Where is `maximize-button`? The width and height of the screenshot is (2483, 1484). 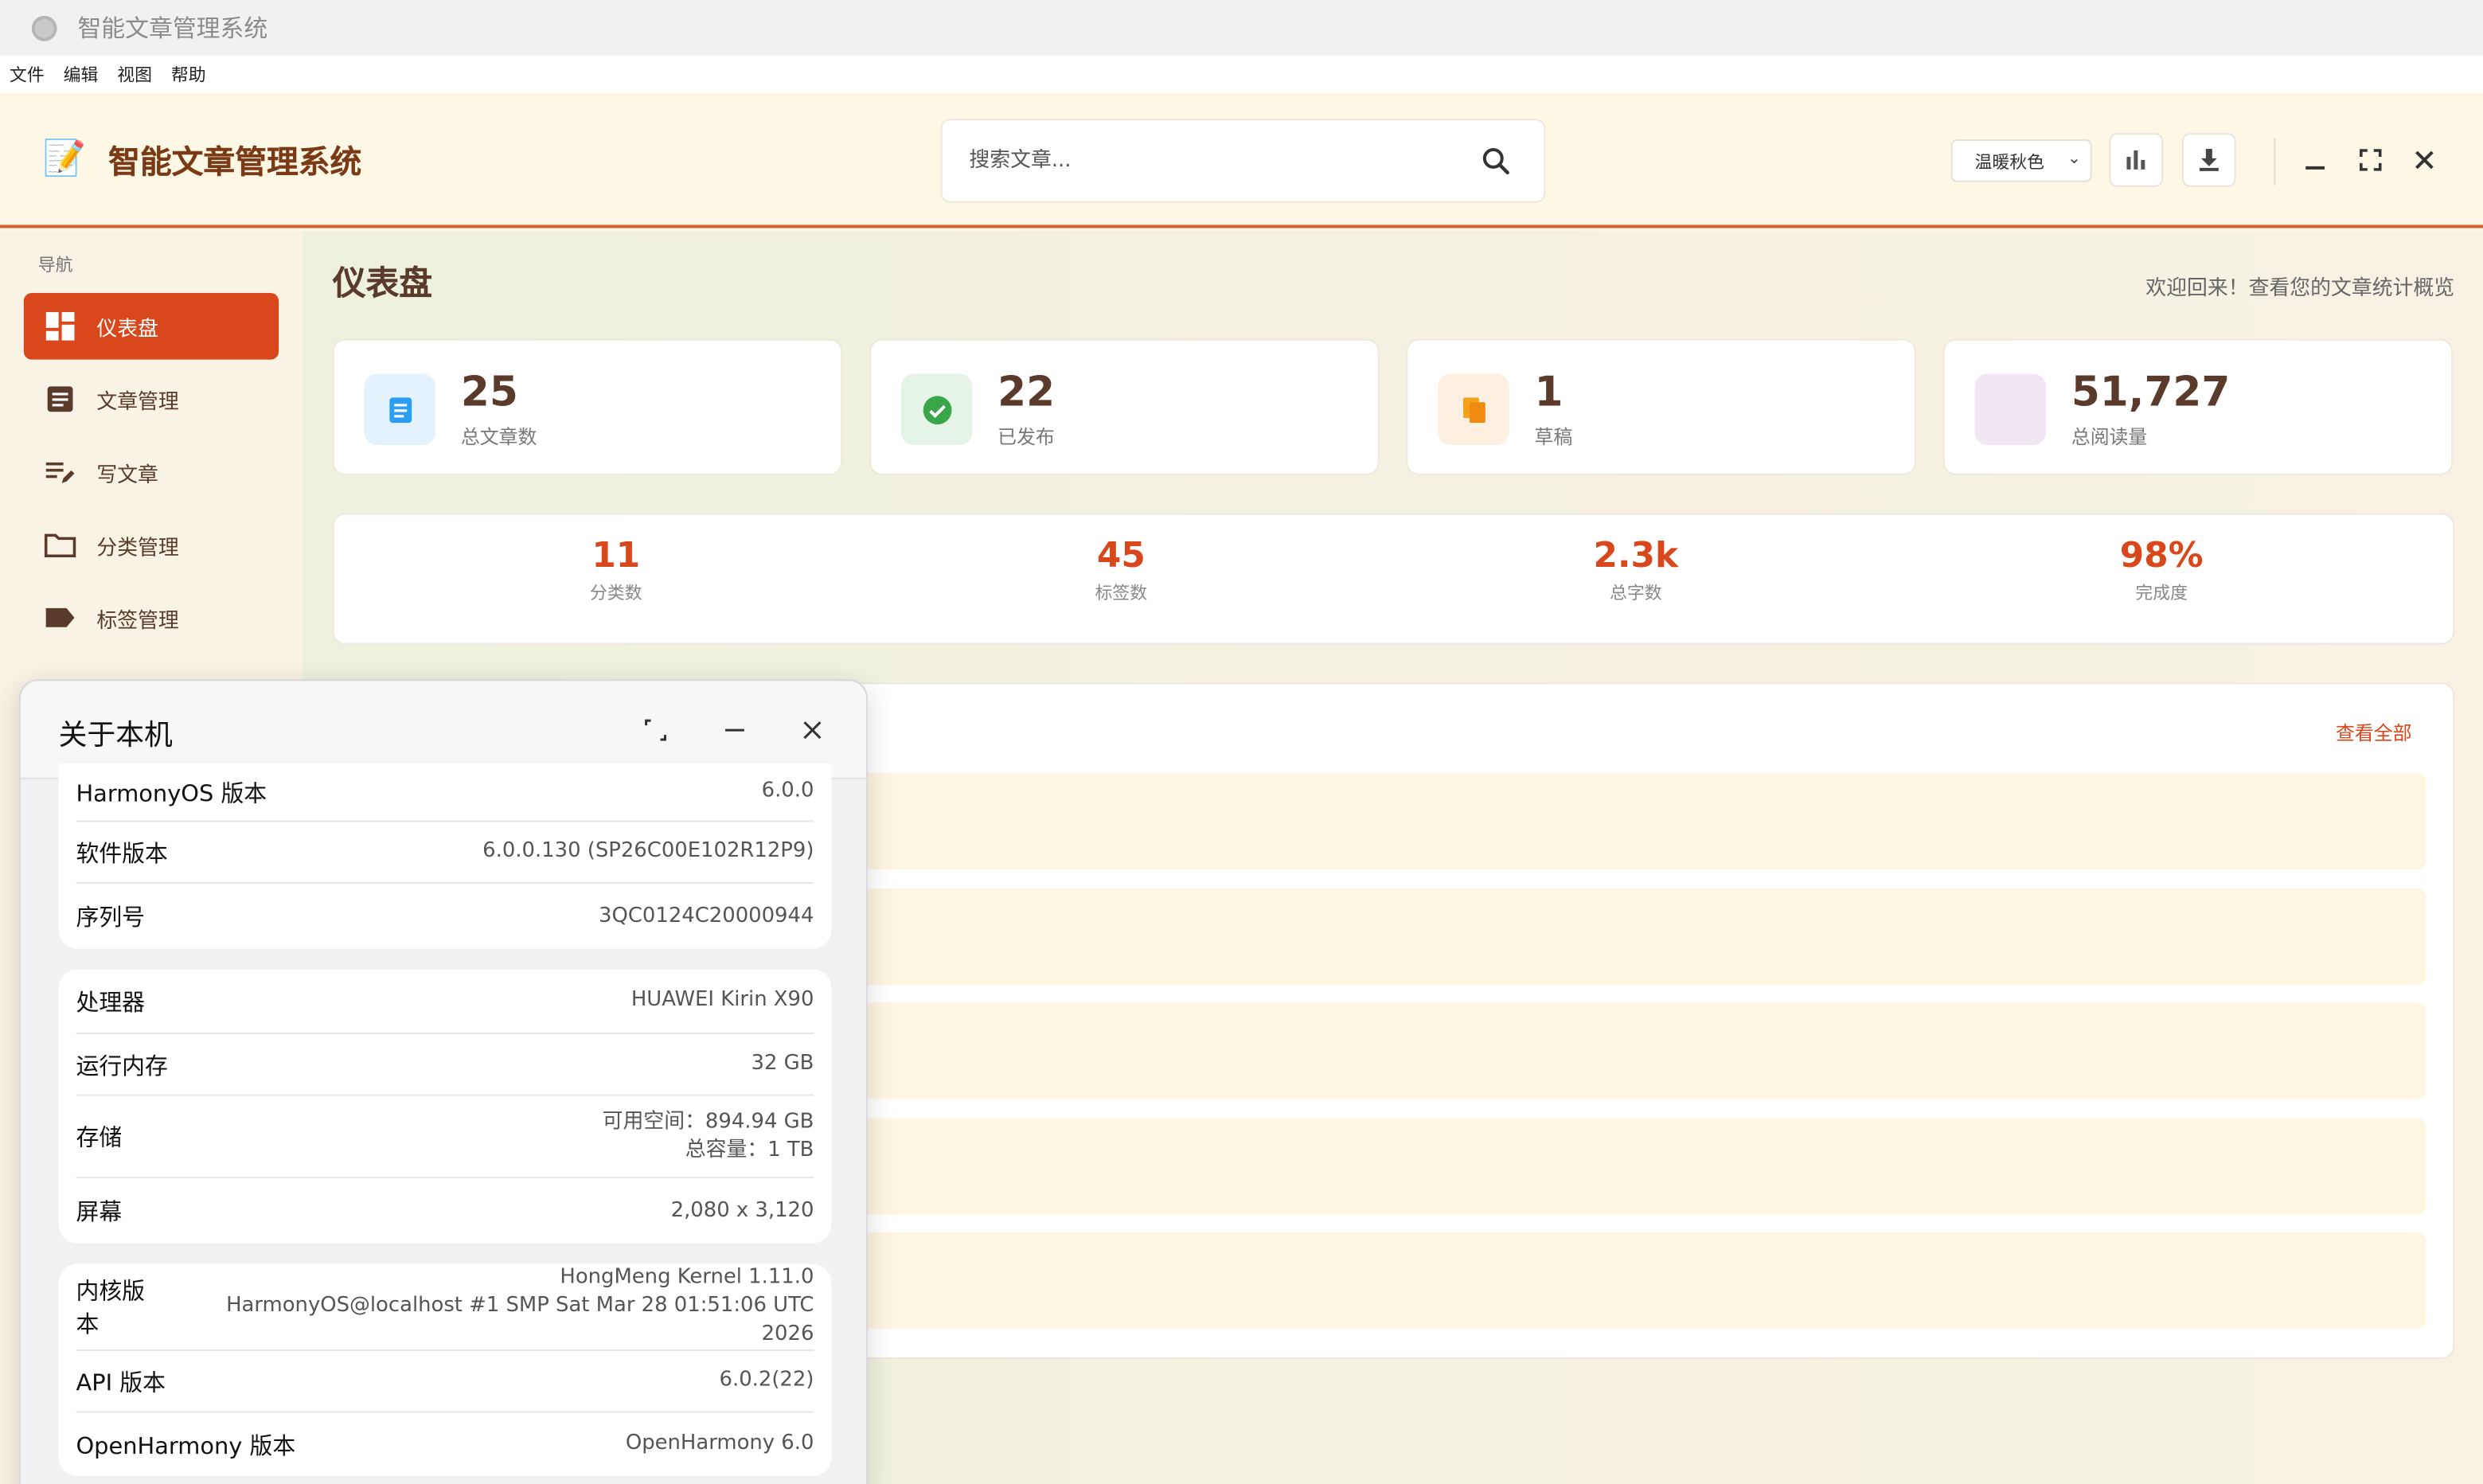 maximize-button is located at coordinates (2371, 160).